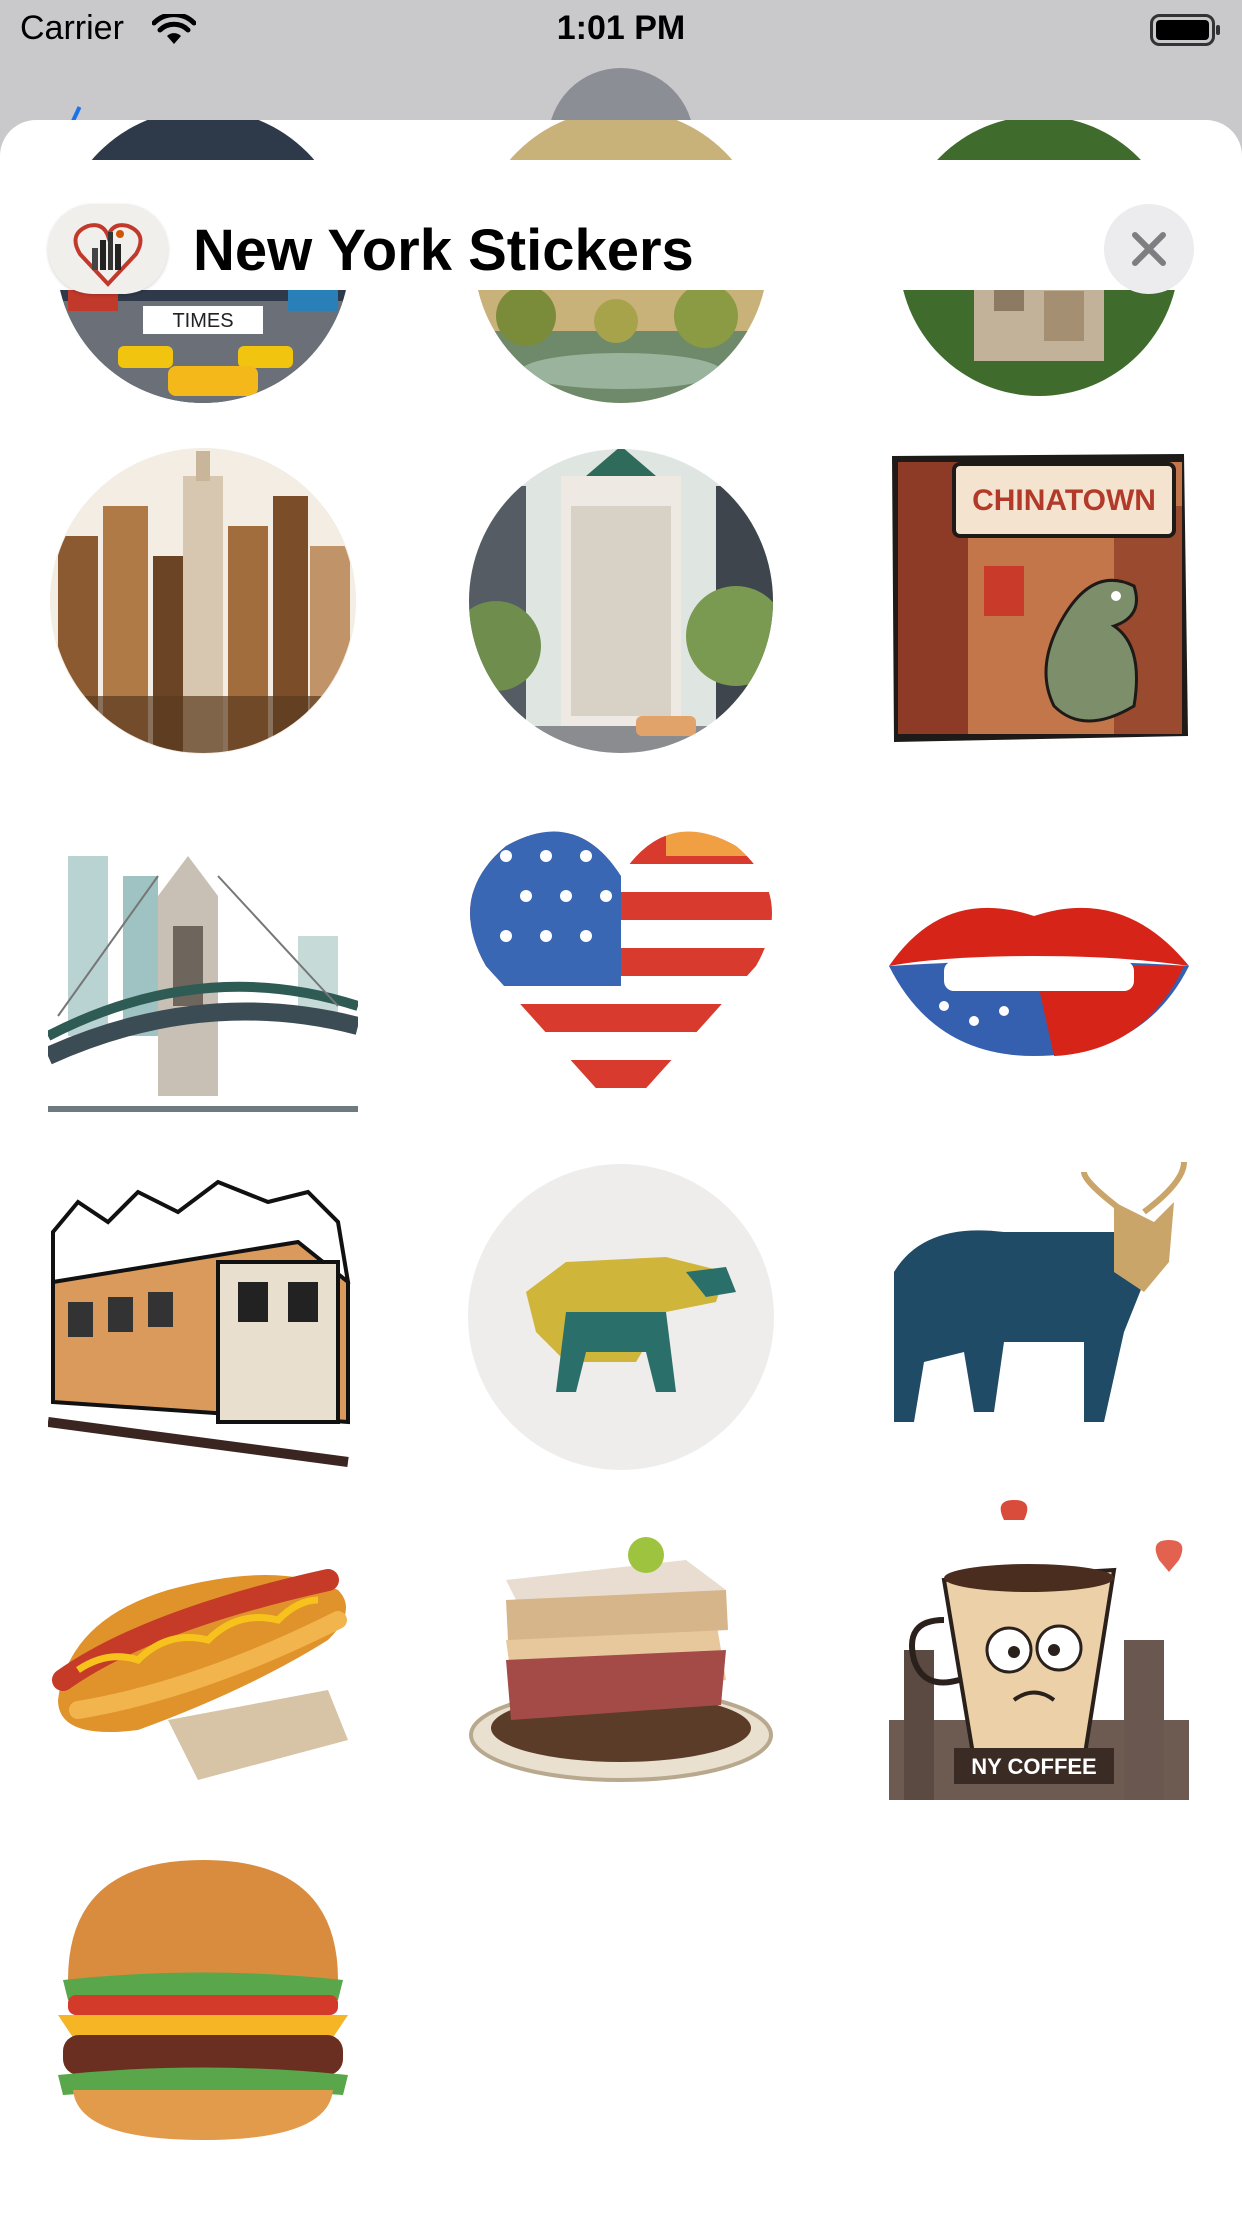 The width and height of the screenshot is (1242, 2240). What do you see at coordinates (1034, 1766) in the screenshot?
I see `sticker-ny-coffee-label: NY COFFEE` at bounding box center [1034, 1766].